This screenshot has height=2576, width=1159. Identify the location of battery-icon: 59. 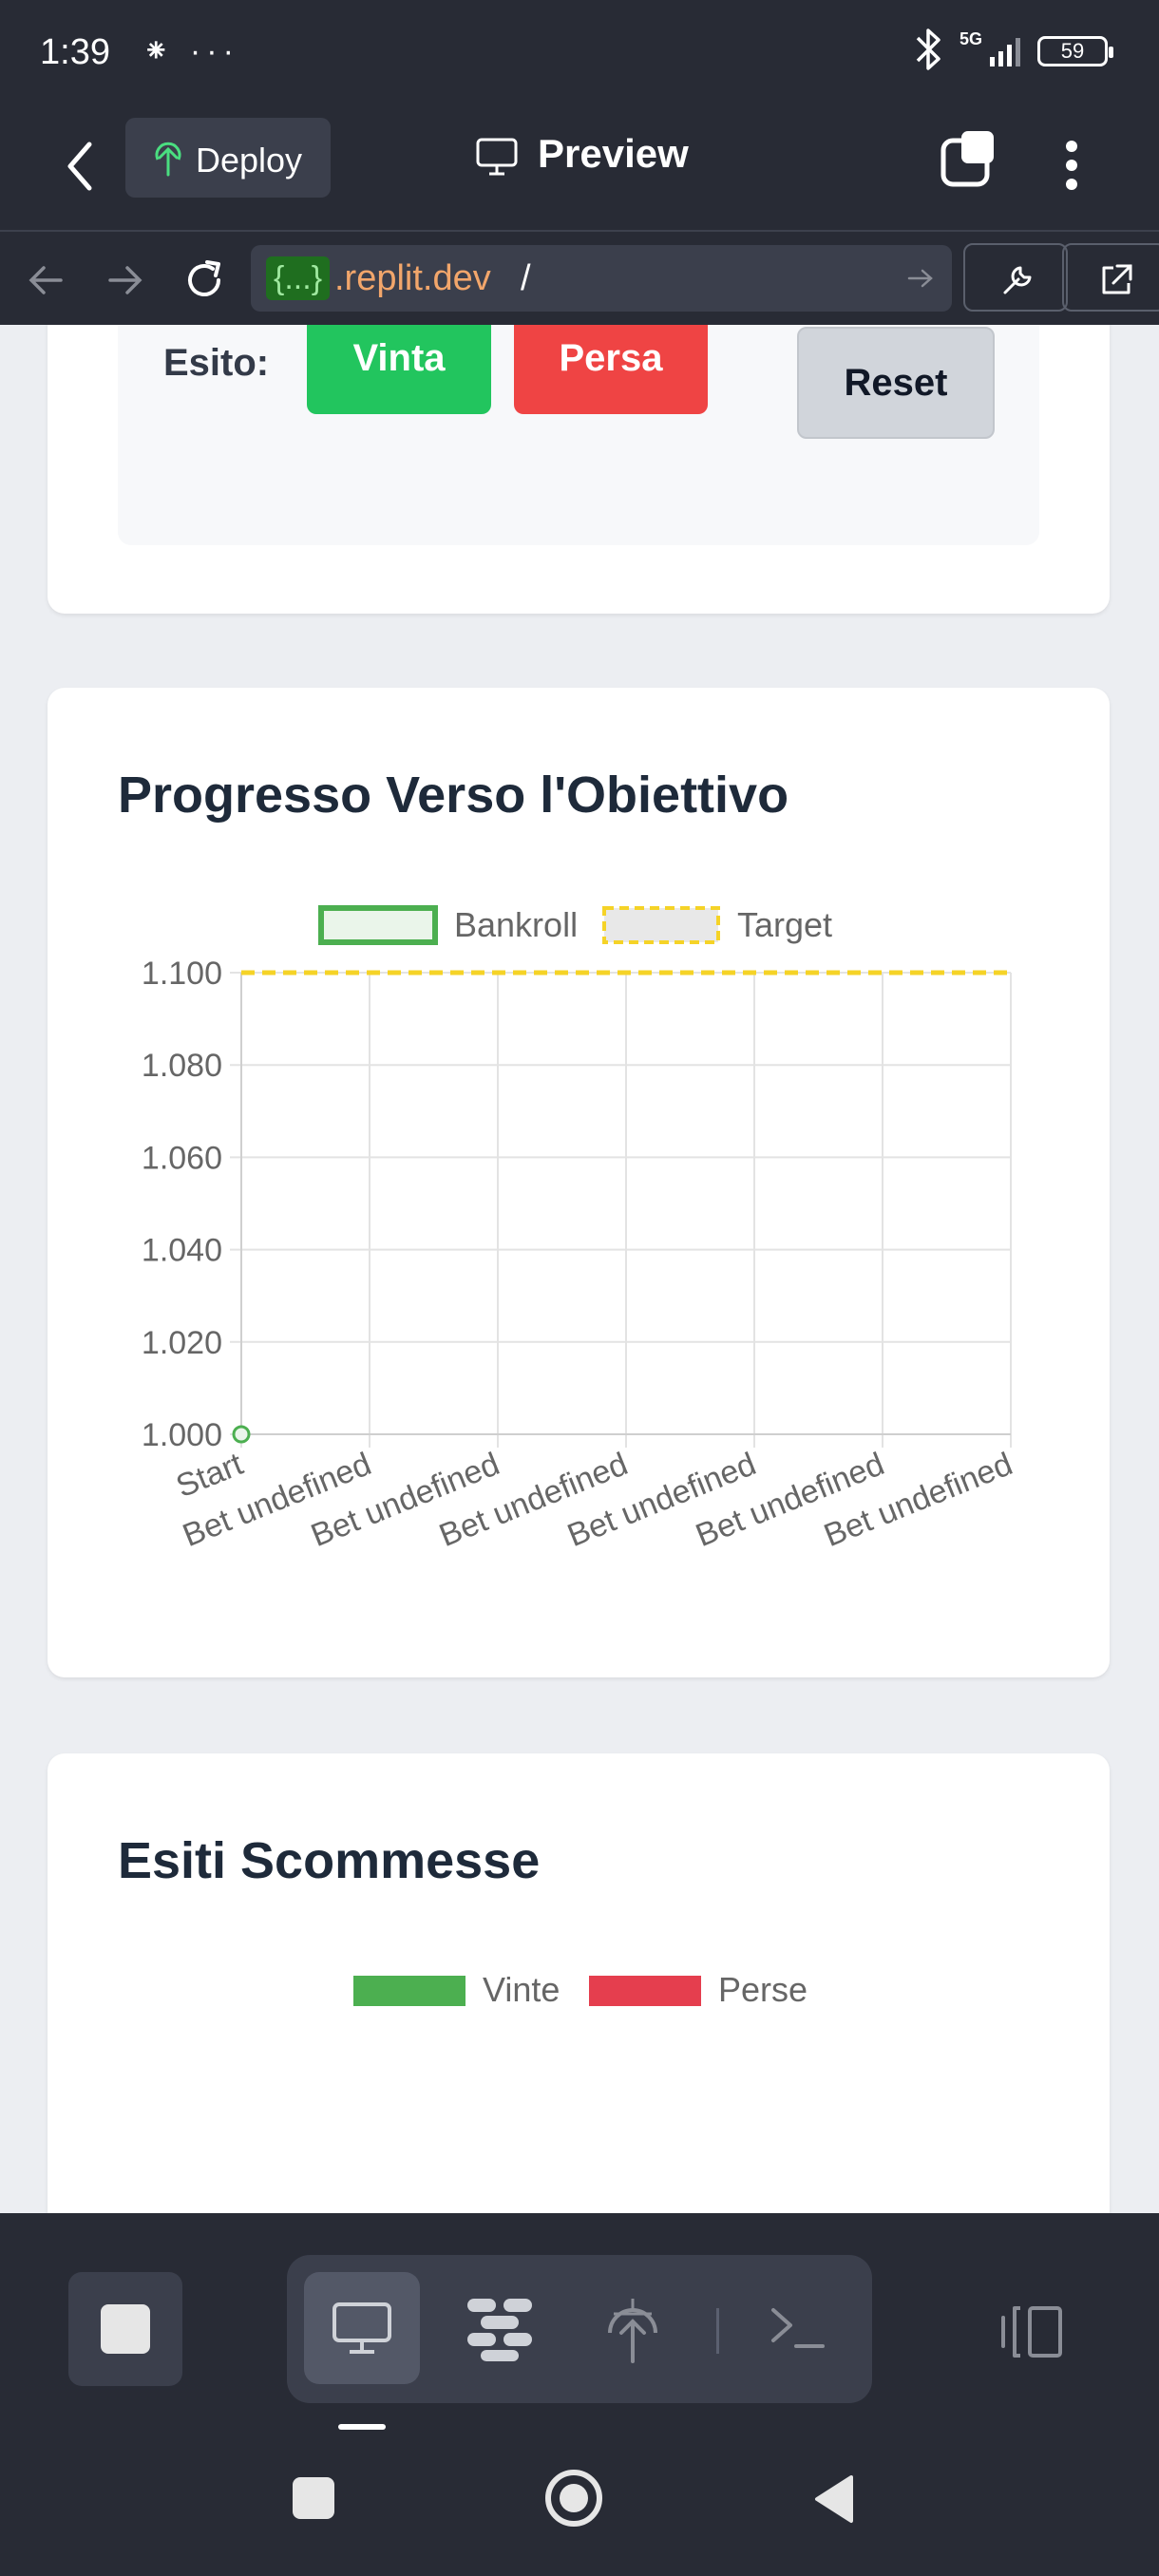
(1075, 51).